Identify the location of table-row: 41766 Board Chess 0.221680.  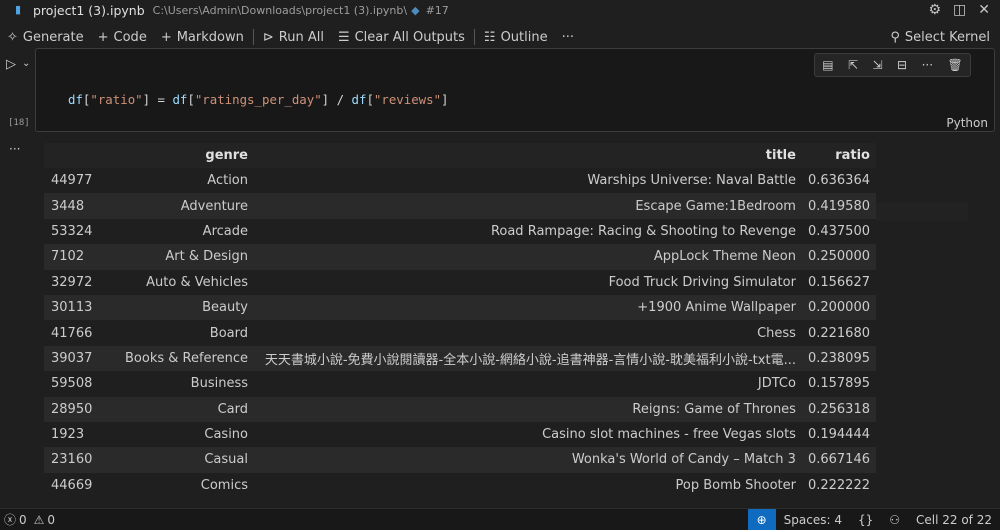
(460, 333).